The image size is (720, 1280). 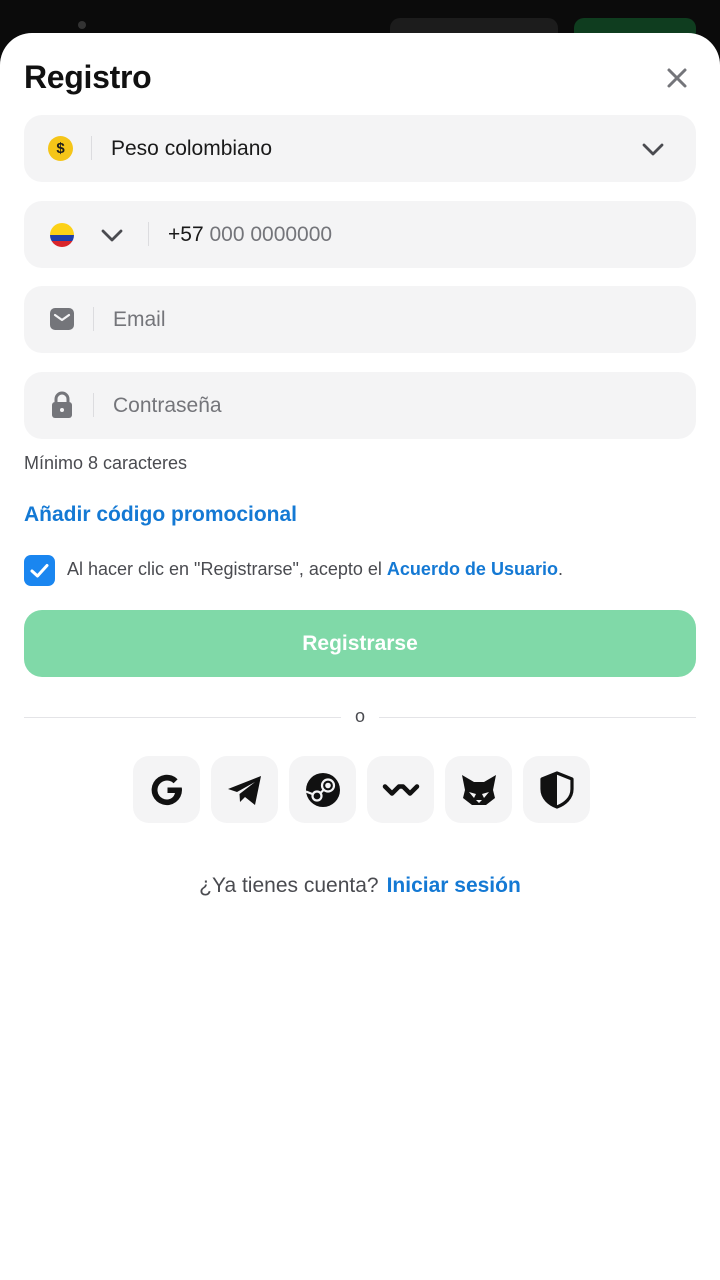 What do you see at coordinates (289, 885) in the screenshot?
I see `login-question: ¿Ya tienes cuenta?` at bounding box center [289, 885].